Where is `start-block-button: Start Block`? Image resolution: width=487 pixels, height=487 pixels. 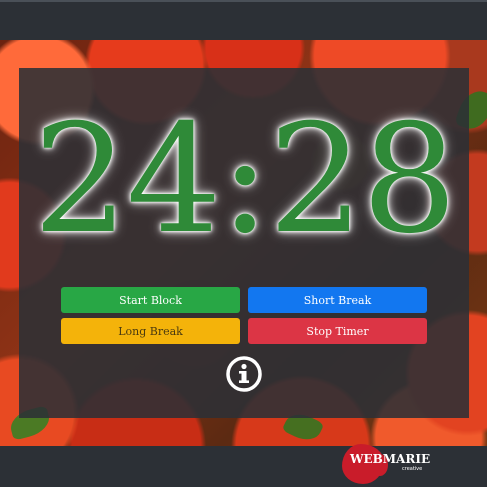 start-block-button: Start Block is located at coordinates (150, 300).